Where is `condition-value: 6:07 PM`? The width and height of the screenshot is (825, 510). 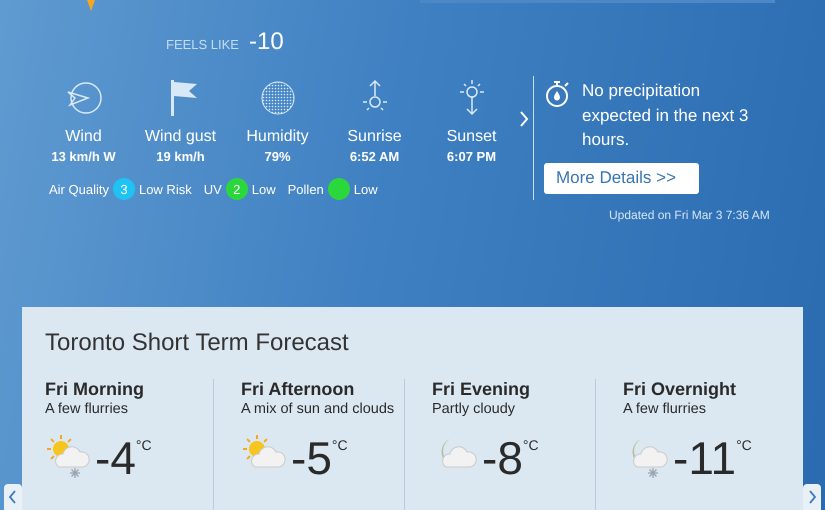
condition-value: 6:07 PM is located at coordinates (471, 156).